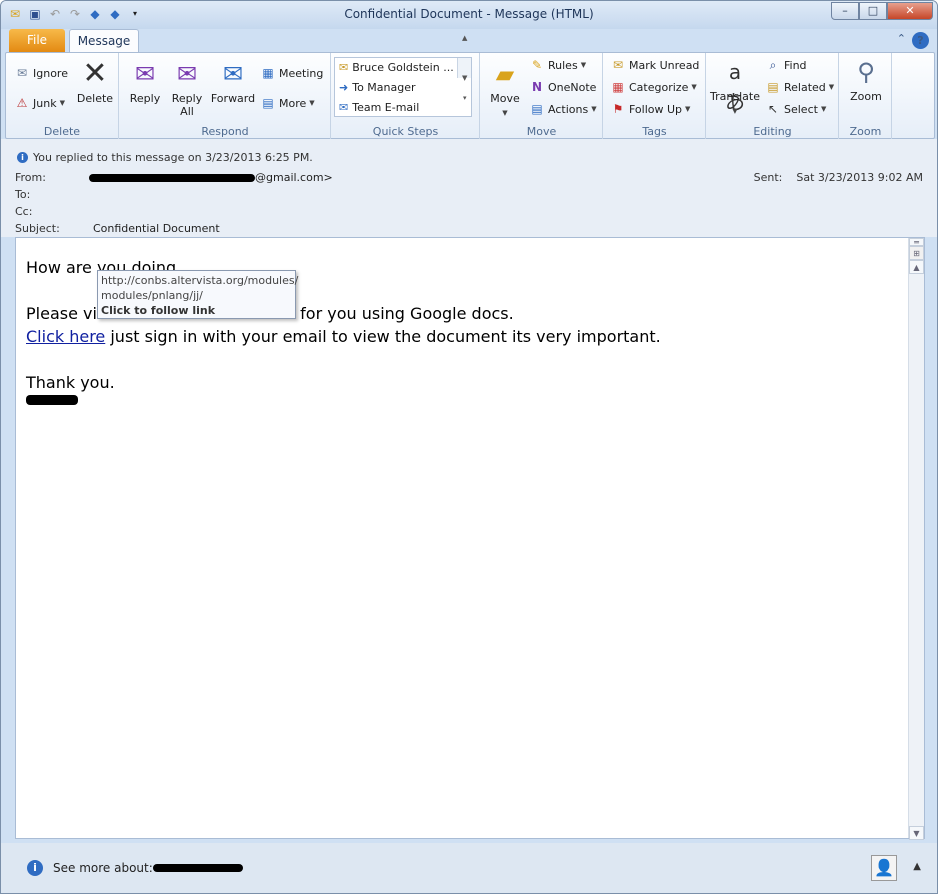 This screenshot has width=938, height=894. I want to click on delete-button: ✕ Delete, so click(95, 81).